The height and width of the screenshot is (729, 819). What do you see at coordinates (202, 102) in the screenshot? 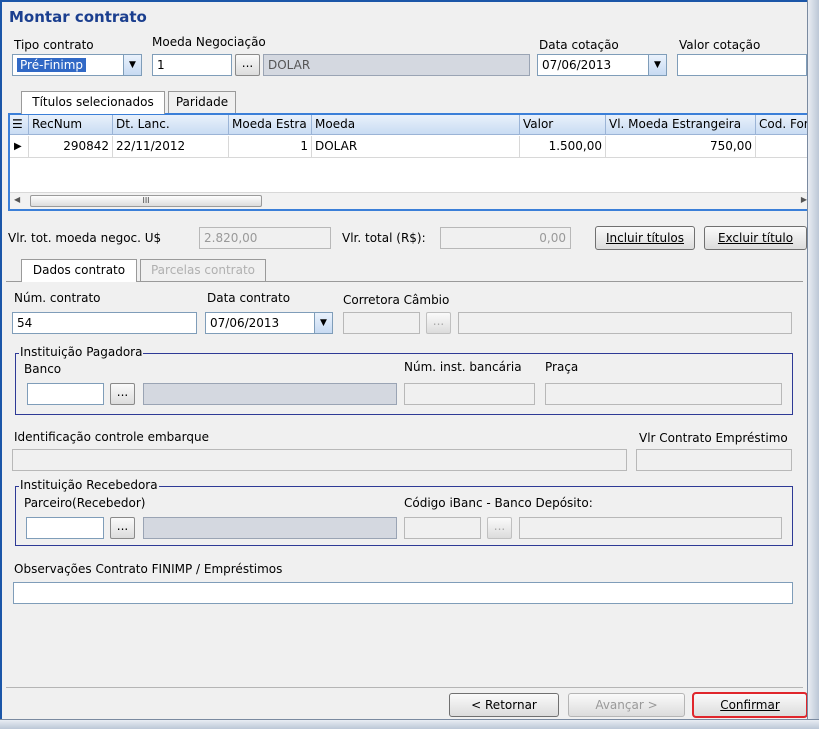
I see `tab-paridade: Paridade` at bounding box center [202, 102].